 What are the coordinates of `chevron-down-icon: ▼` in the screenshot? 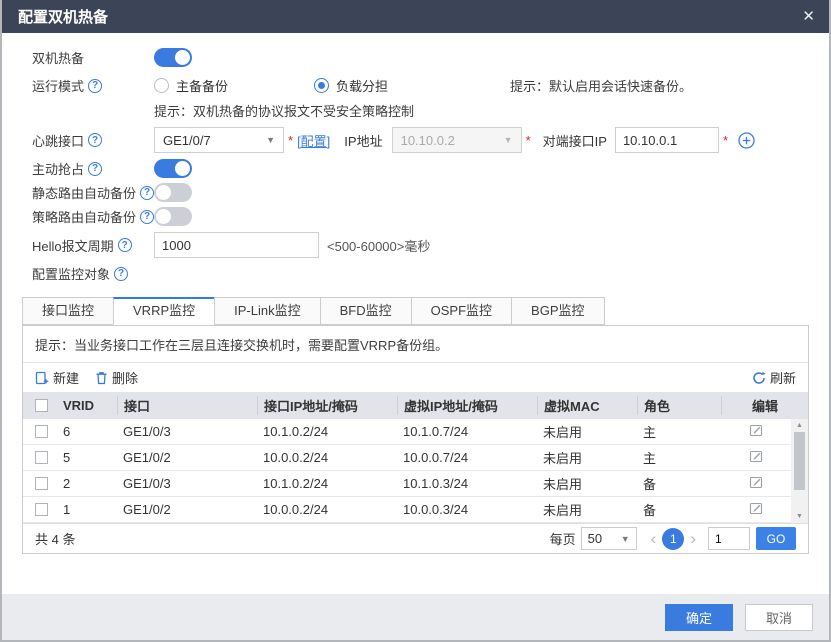 It's located at (270, 140).